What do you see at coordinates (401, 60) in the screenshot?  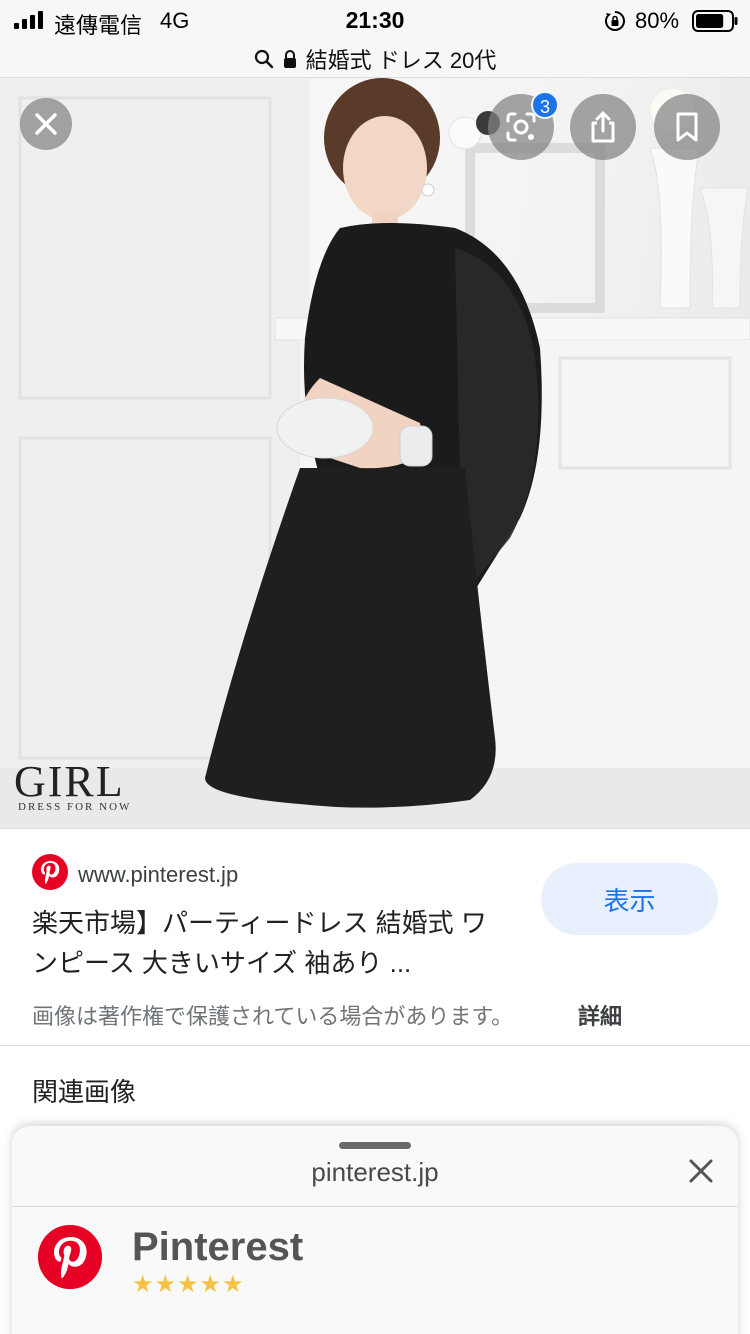 I see `search-query: 結婚式 ドレス 20代` at bounding box center [401, 60].